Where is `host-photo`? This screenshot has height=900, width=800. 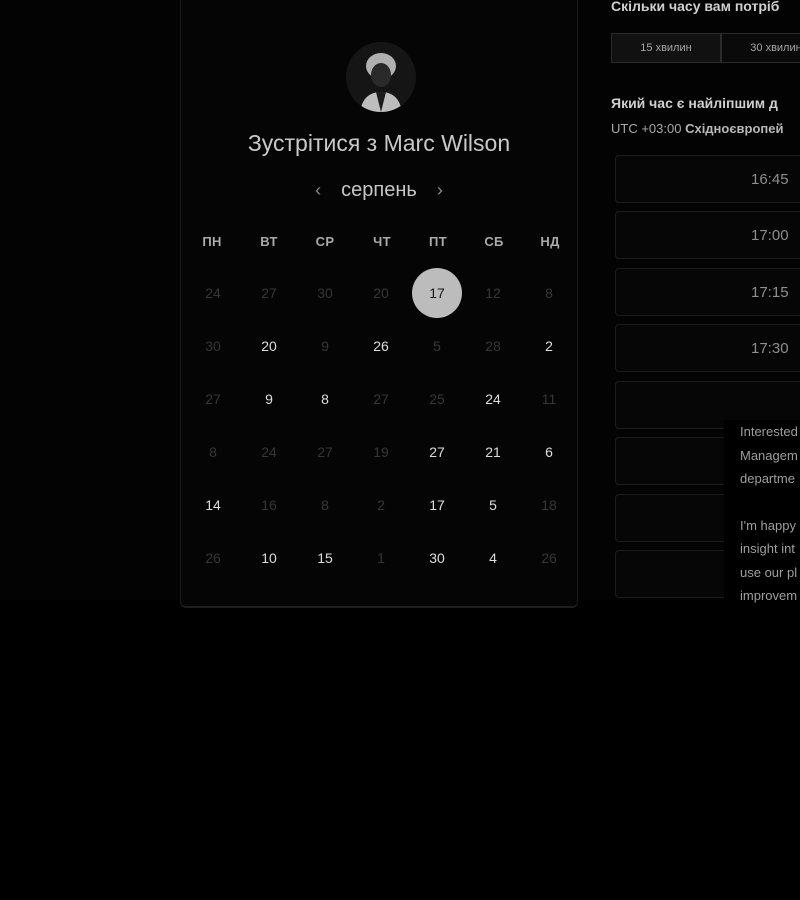 host-photo is located at coordinates (381, 77).